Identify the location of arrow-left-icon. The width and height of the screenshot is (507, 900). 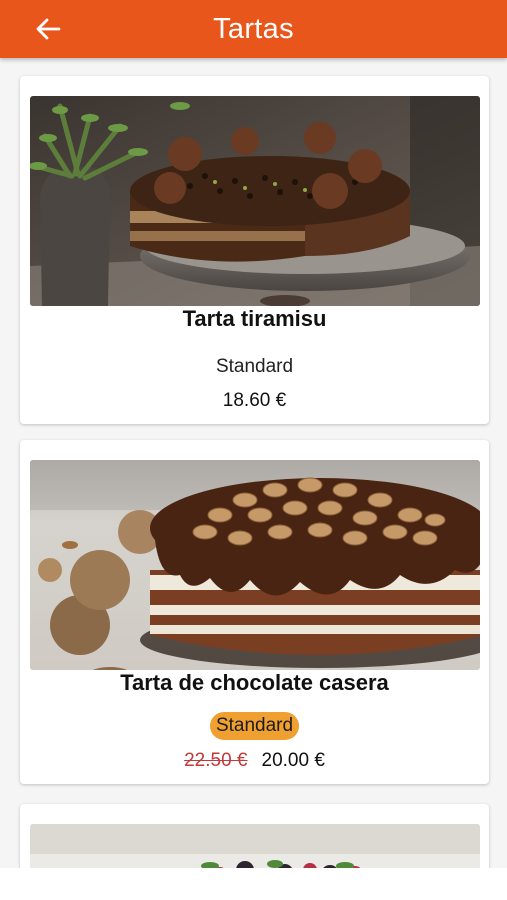
(48, 29).